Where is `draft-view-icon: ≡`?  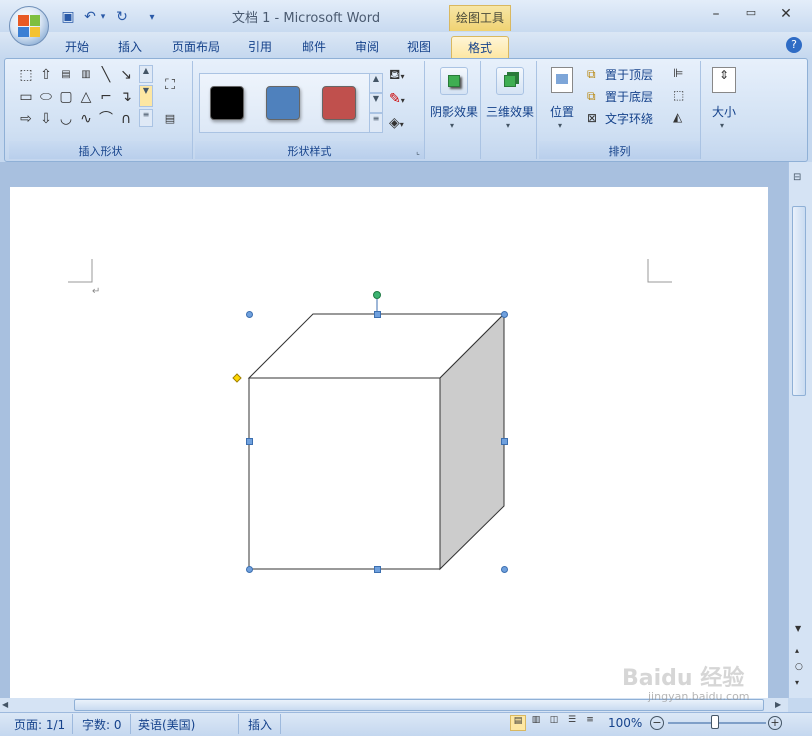 draft-view-icon: ≡ is located at coordinates (590, 723).